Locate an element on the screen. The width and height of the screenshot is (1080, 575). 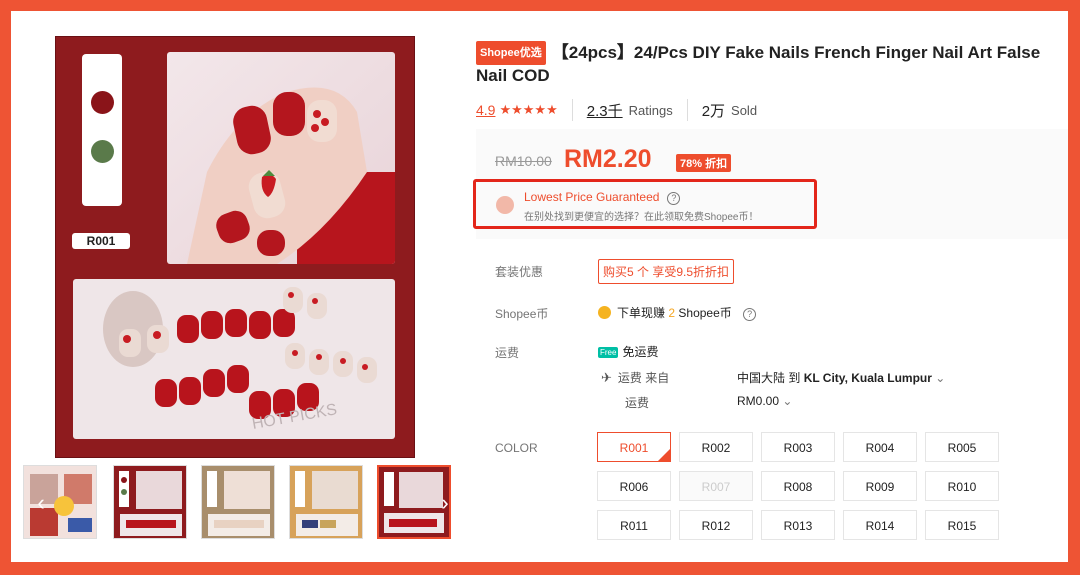
color-option-r007: R007 is located at coordinates (716, 486).